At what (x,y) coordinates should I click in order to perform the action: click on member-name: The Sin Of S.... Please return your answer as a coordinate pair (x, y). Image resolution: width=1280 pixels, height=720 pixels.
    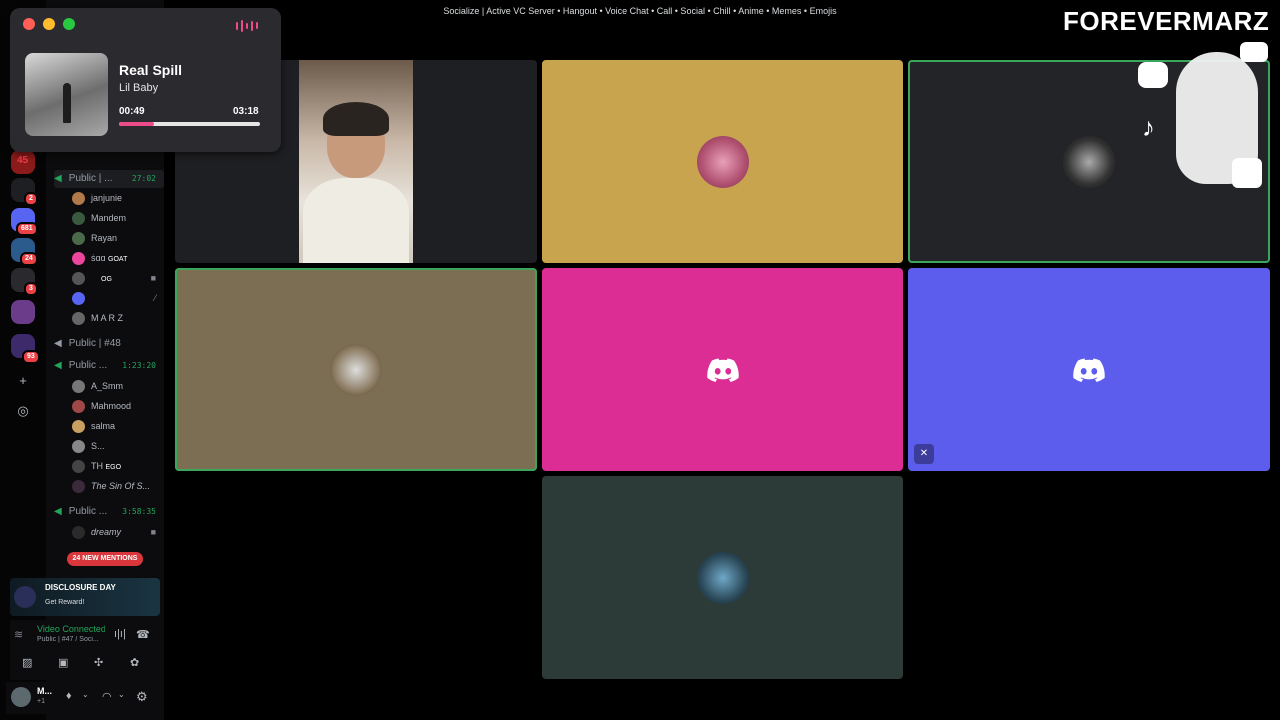
    Looking at the image, I should click on (121, 486).